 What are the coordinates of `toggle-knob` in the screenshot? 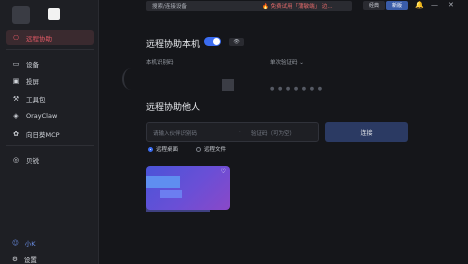 It's located at (216, 41).